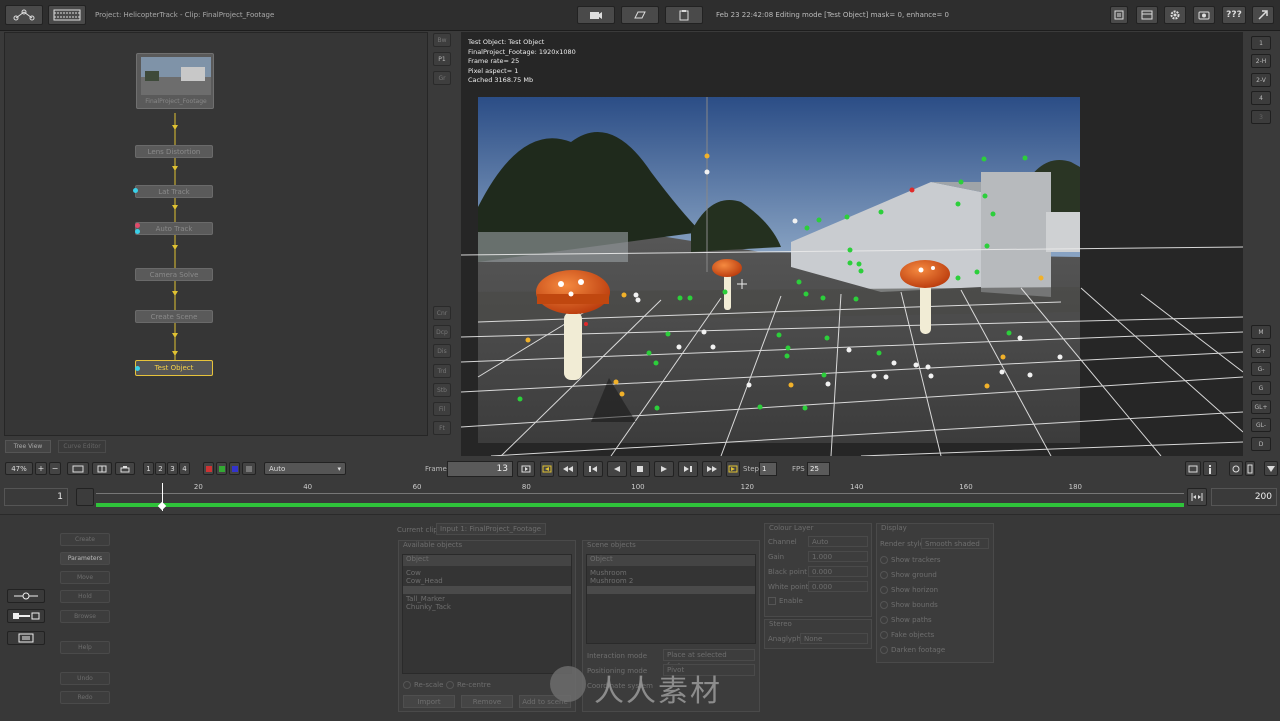 Image resolution: width=1280 pixels, height=721 pixels. I want to click on expand-icon, so click(1250, 468).